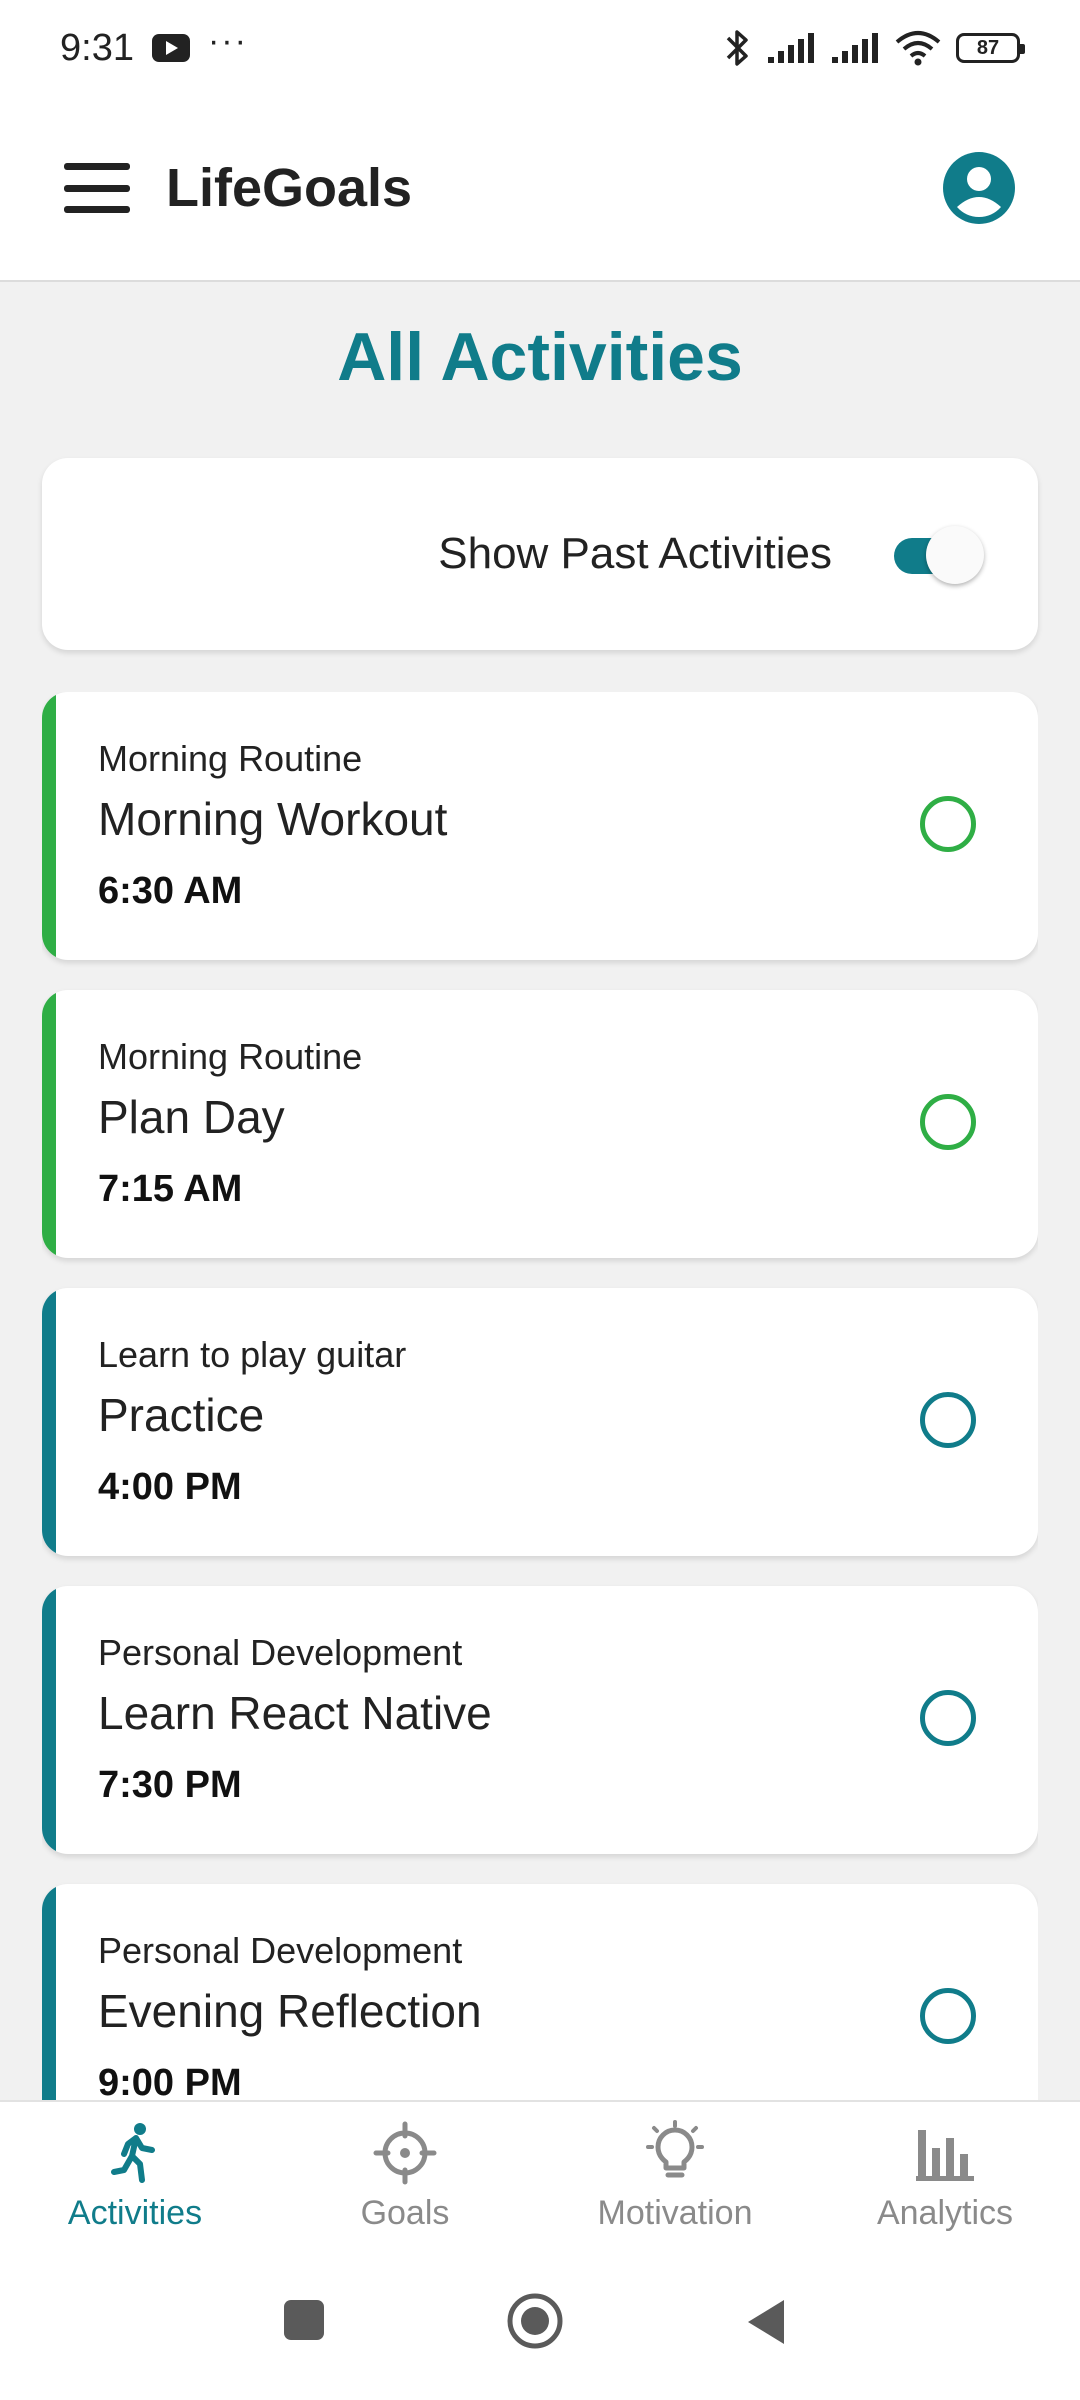 The image size is (1080, 2400). I want to click on nav-label: Motivation, so click(675, 2213).